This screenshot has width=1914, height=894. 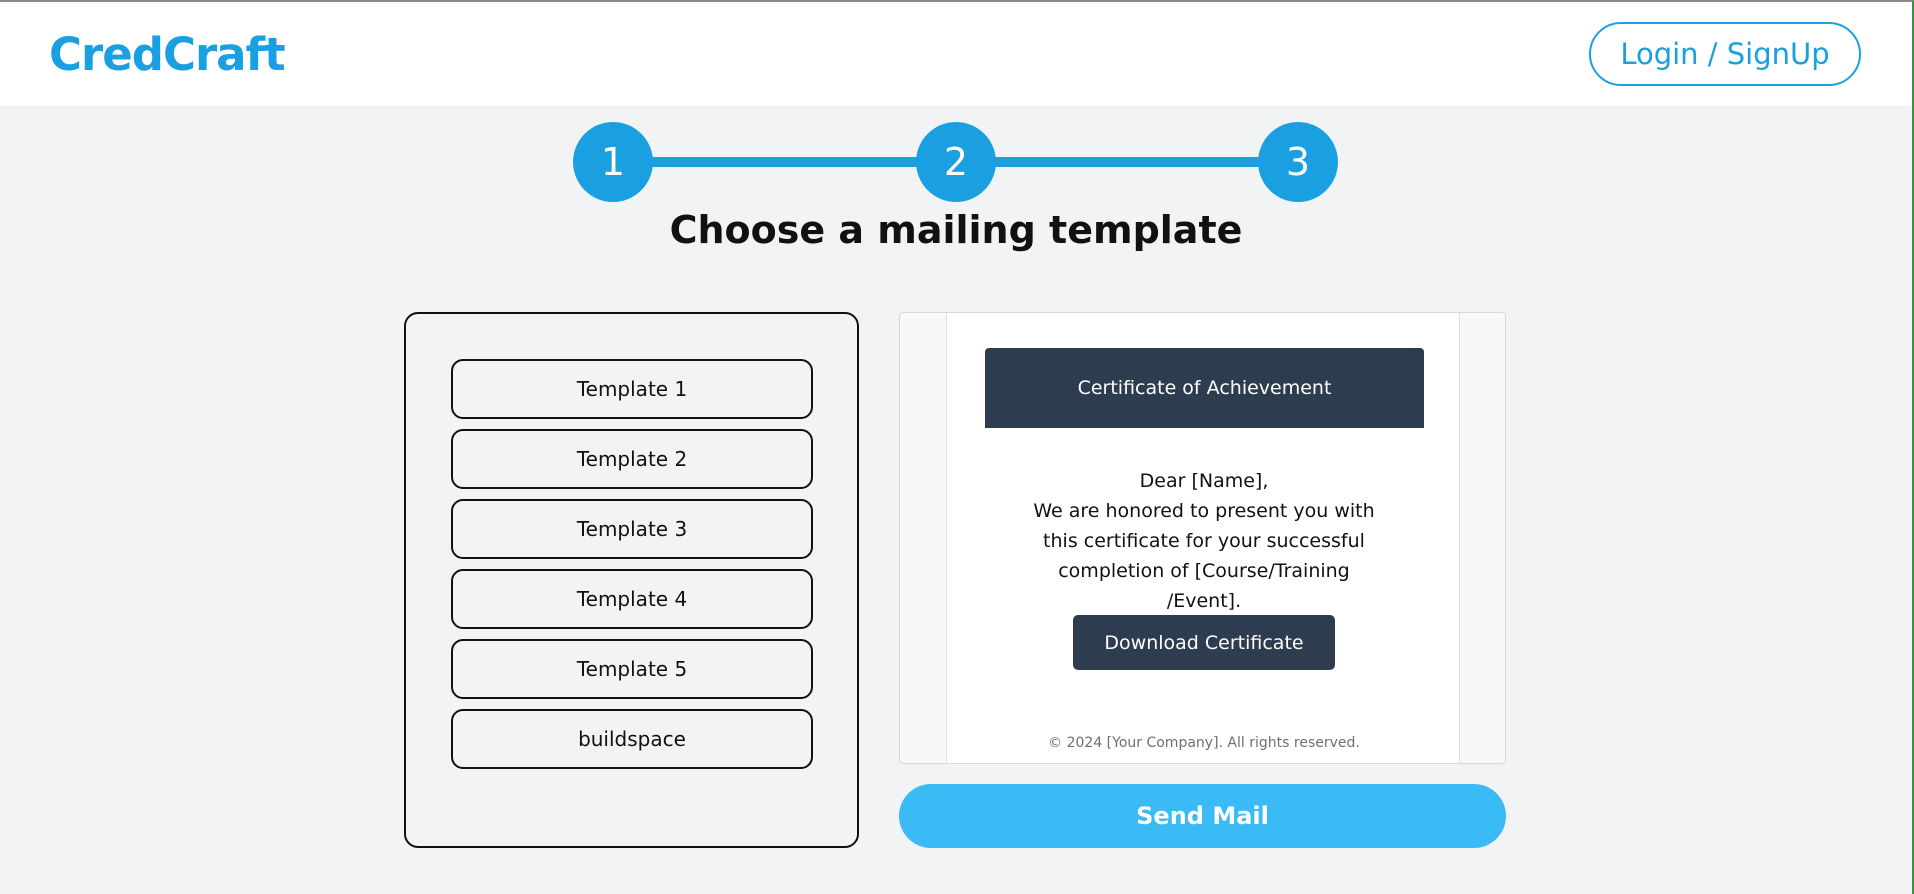 What do you see at coordinates (1204, 642) in the screenshot?
I see `download-certificate-button: Download Certificate` at bounding box center [1204, 642].